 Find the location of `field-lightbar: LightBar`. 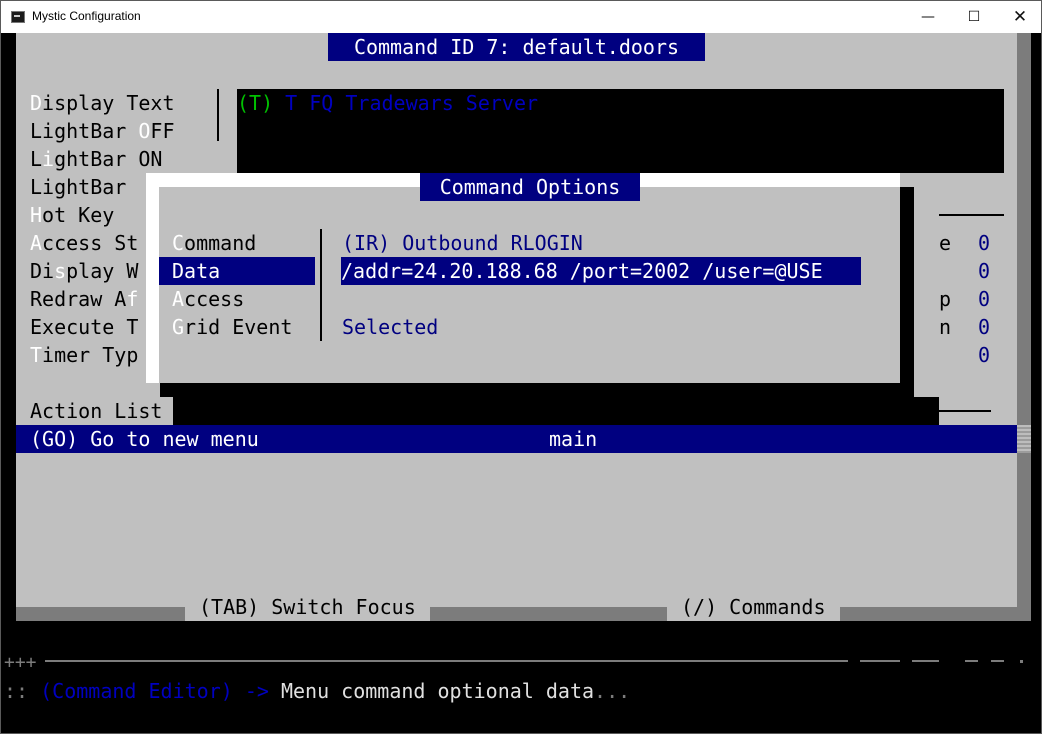

field-lightbar: LightBar is located at coordinates (78, 187).